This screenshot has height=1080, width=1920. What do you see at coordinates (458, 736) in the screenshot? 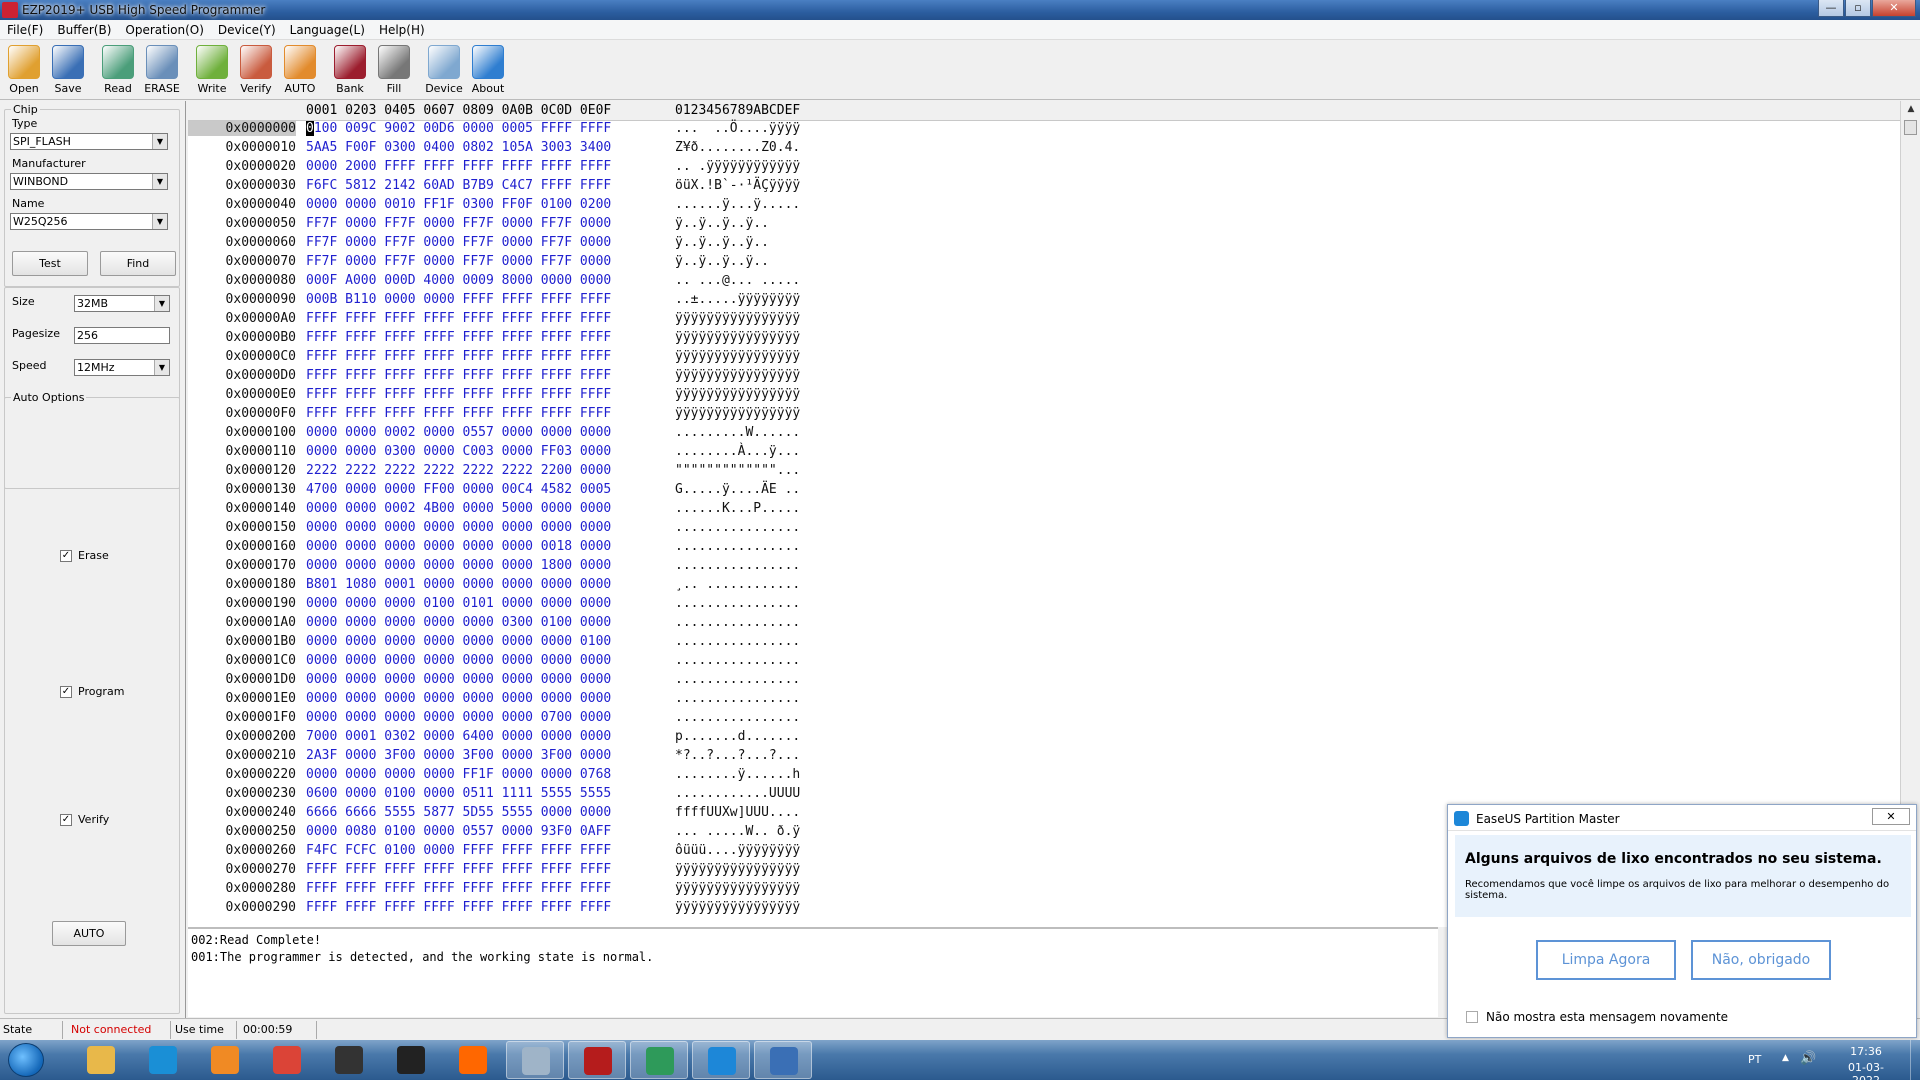
I see `row-hex-bytes: 7000 0001 0302 0000 6400 0000 0000 0000` at bounding box center [458, 736].